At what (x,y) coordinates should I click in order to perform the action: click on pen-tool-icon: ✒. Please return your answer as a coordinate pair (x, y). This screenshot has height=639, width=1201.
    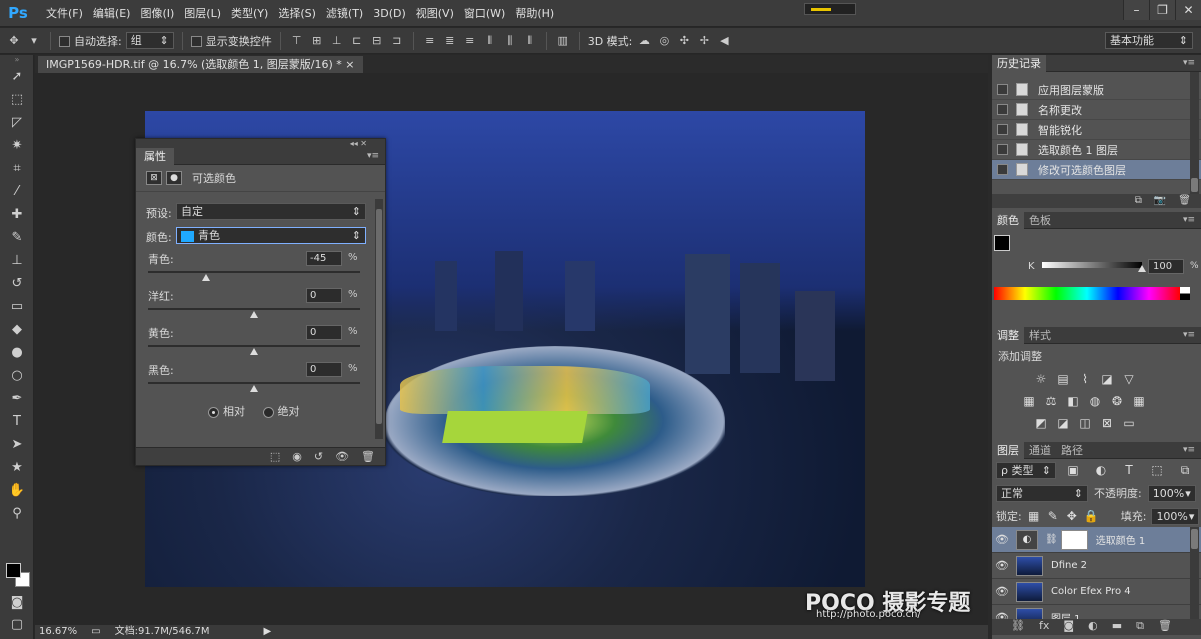
    Looking at the image, I should click on (17, 398).